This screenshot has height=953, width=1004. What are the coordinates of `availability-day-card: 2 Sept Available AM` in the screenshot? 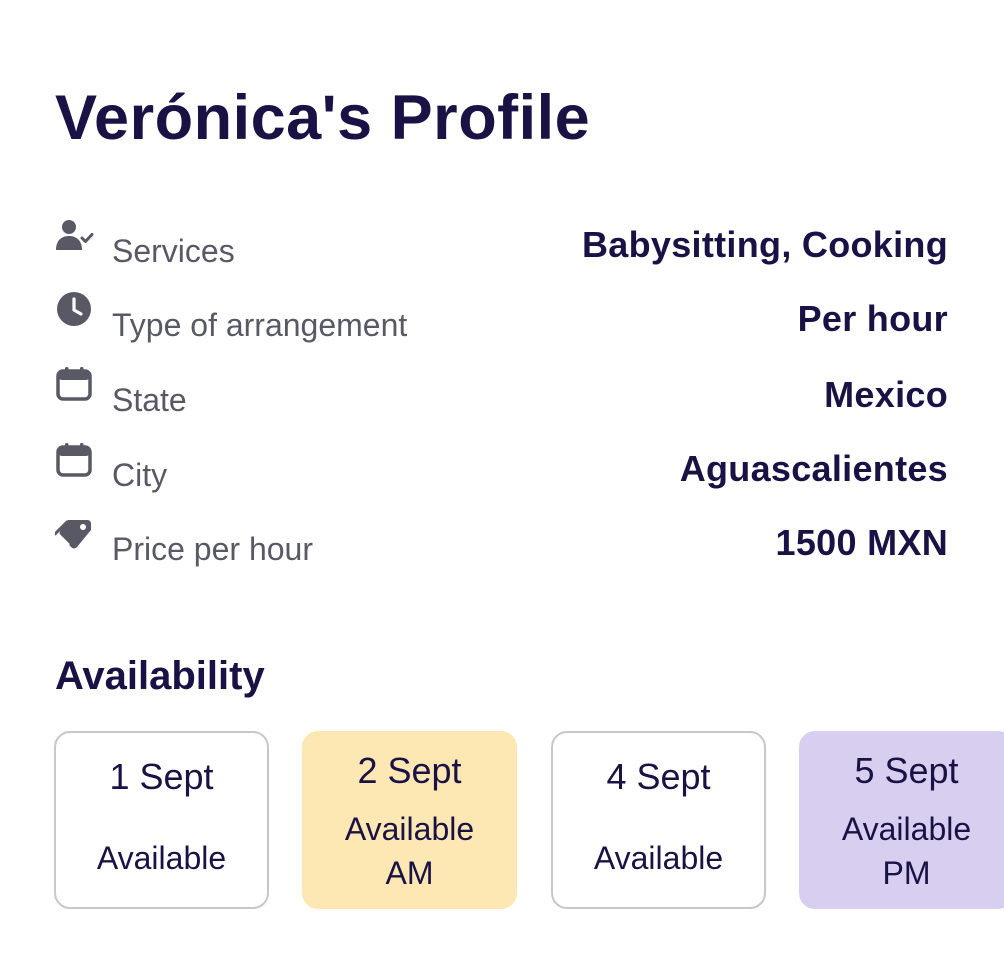 It's located at (409, 820).